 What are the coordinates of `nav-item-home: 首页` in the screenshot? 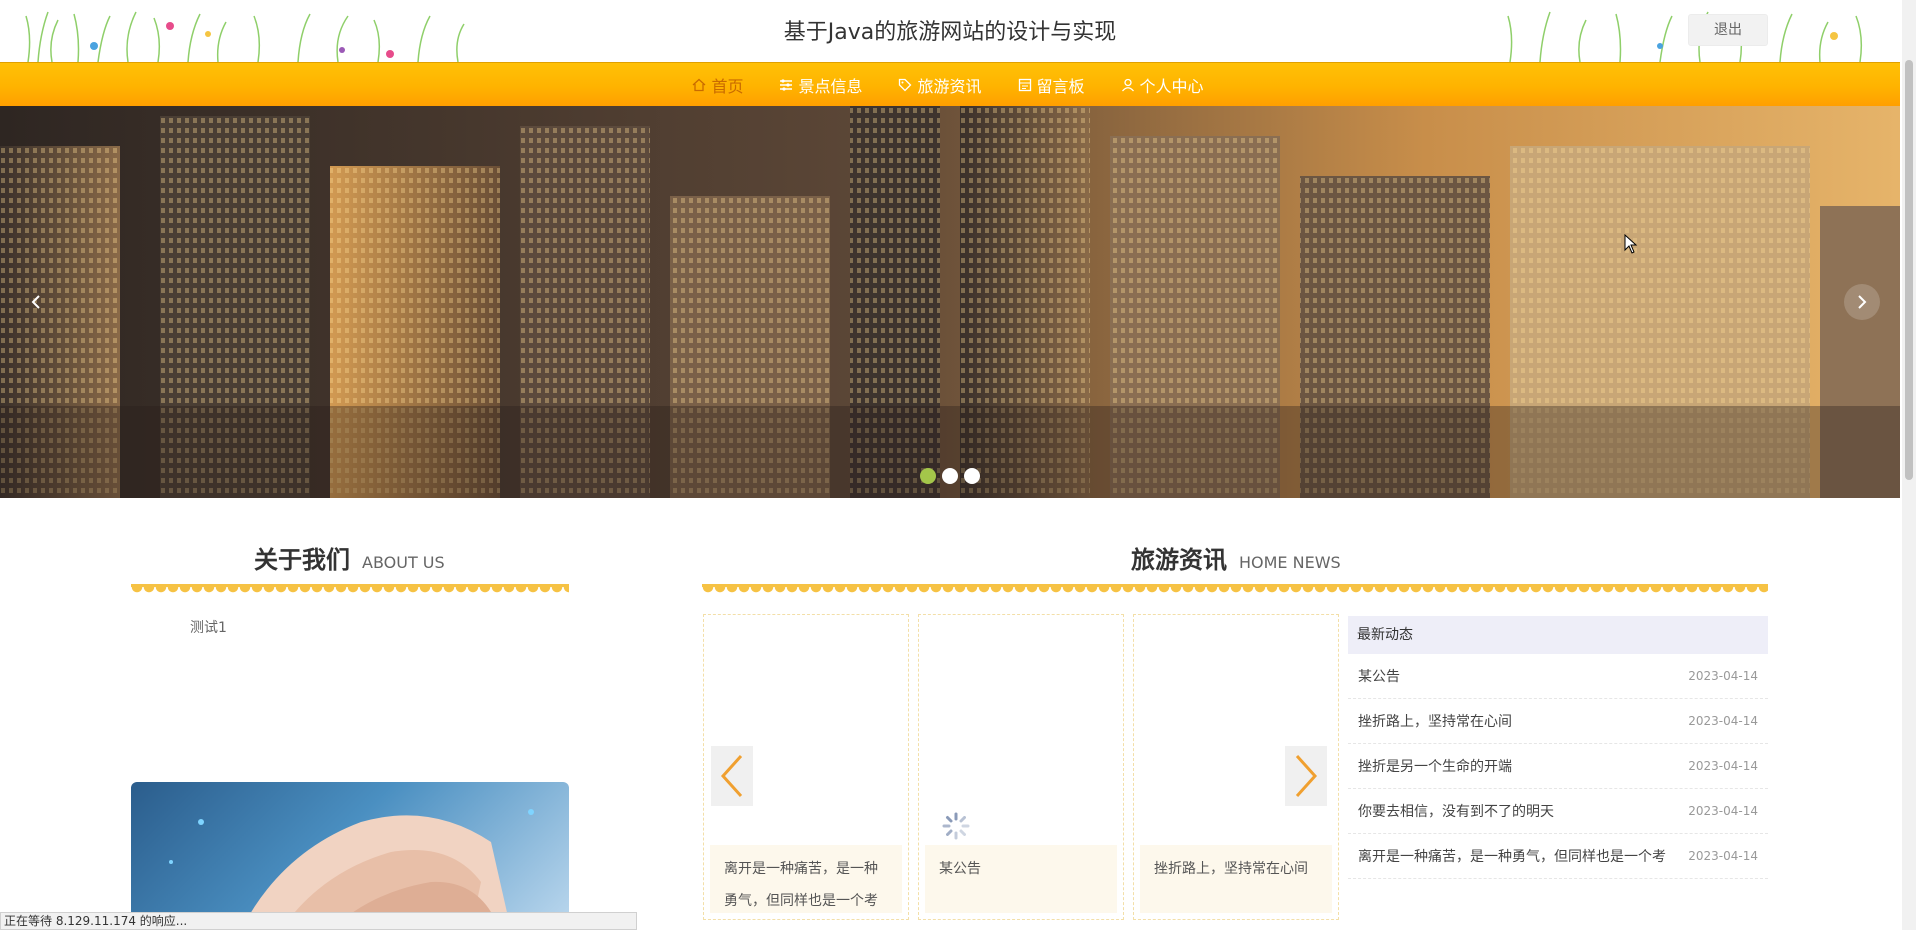 It's located at (717, 85).